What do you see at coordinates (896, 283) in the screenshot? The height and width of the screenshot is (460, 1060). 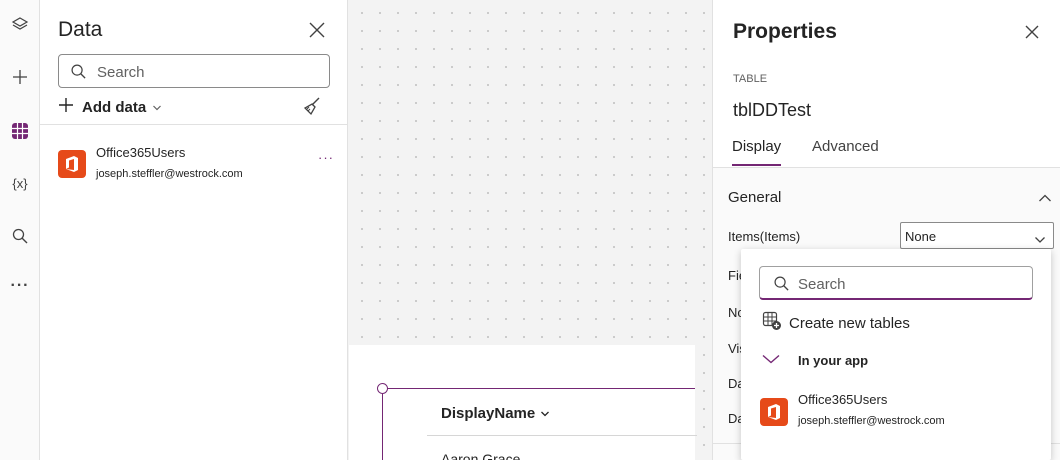 I see `dropdown-search-input: Search` at bounding box center [896, 283].